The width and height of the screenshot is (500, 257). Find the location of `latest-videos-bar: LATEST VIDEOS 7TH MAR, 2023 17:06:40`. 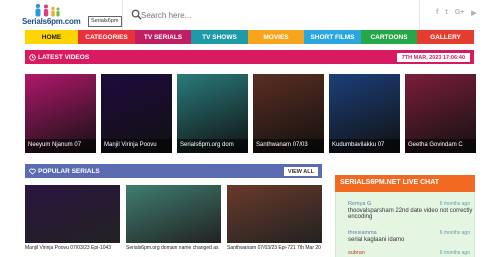

latest-videos-bar: LATEST VIDEOS 7TH MAR, 2023 17:06:40 is located at coordinates (249, 57).